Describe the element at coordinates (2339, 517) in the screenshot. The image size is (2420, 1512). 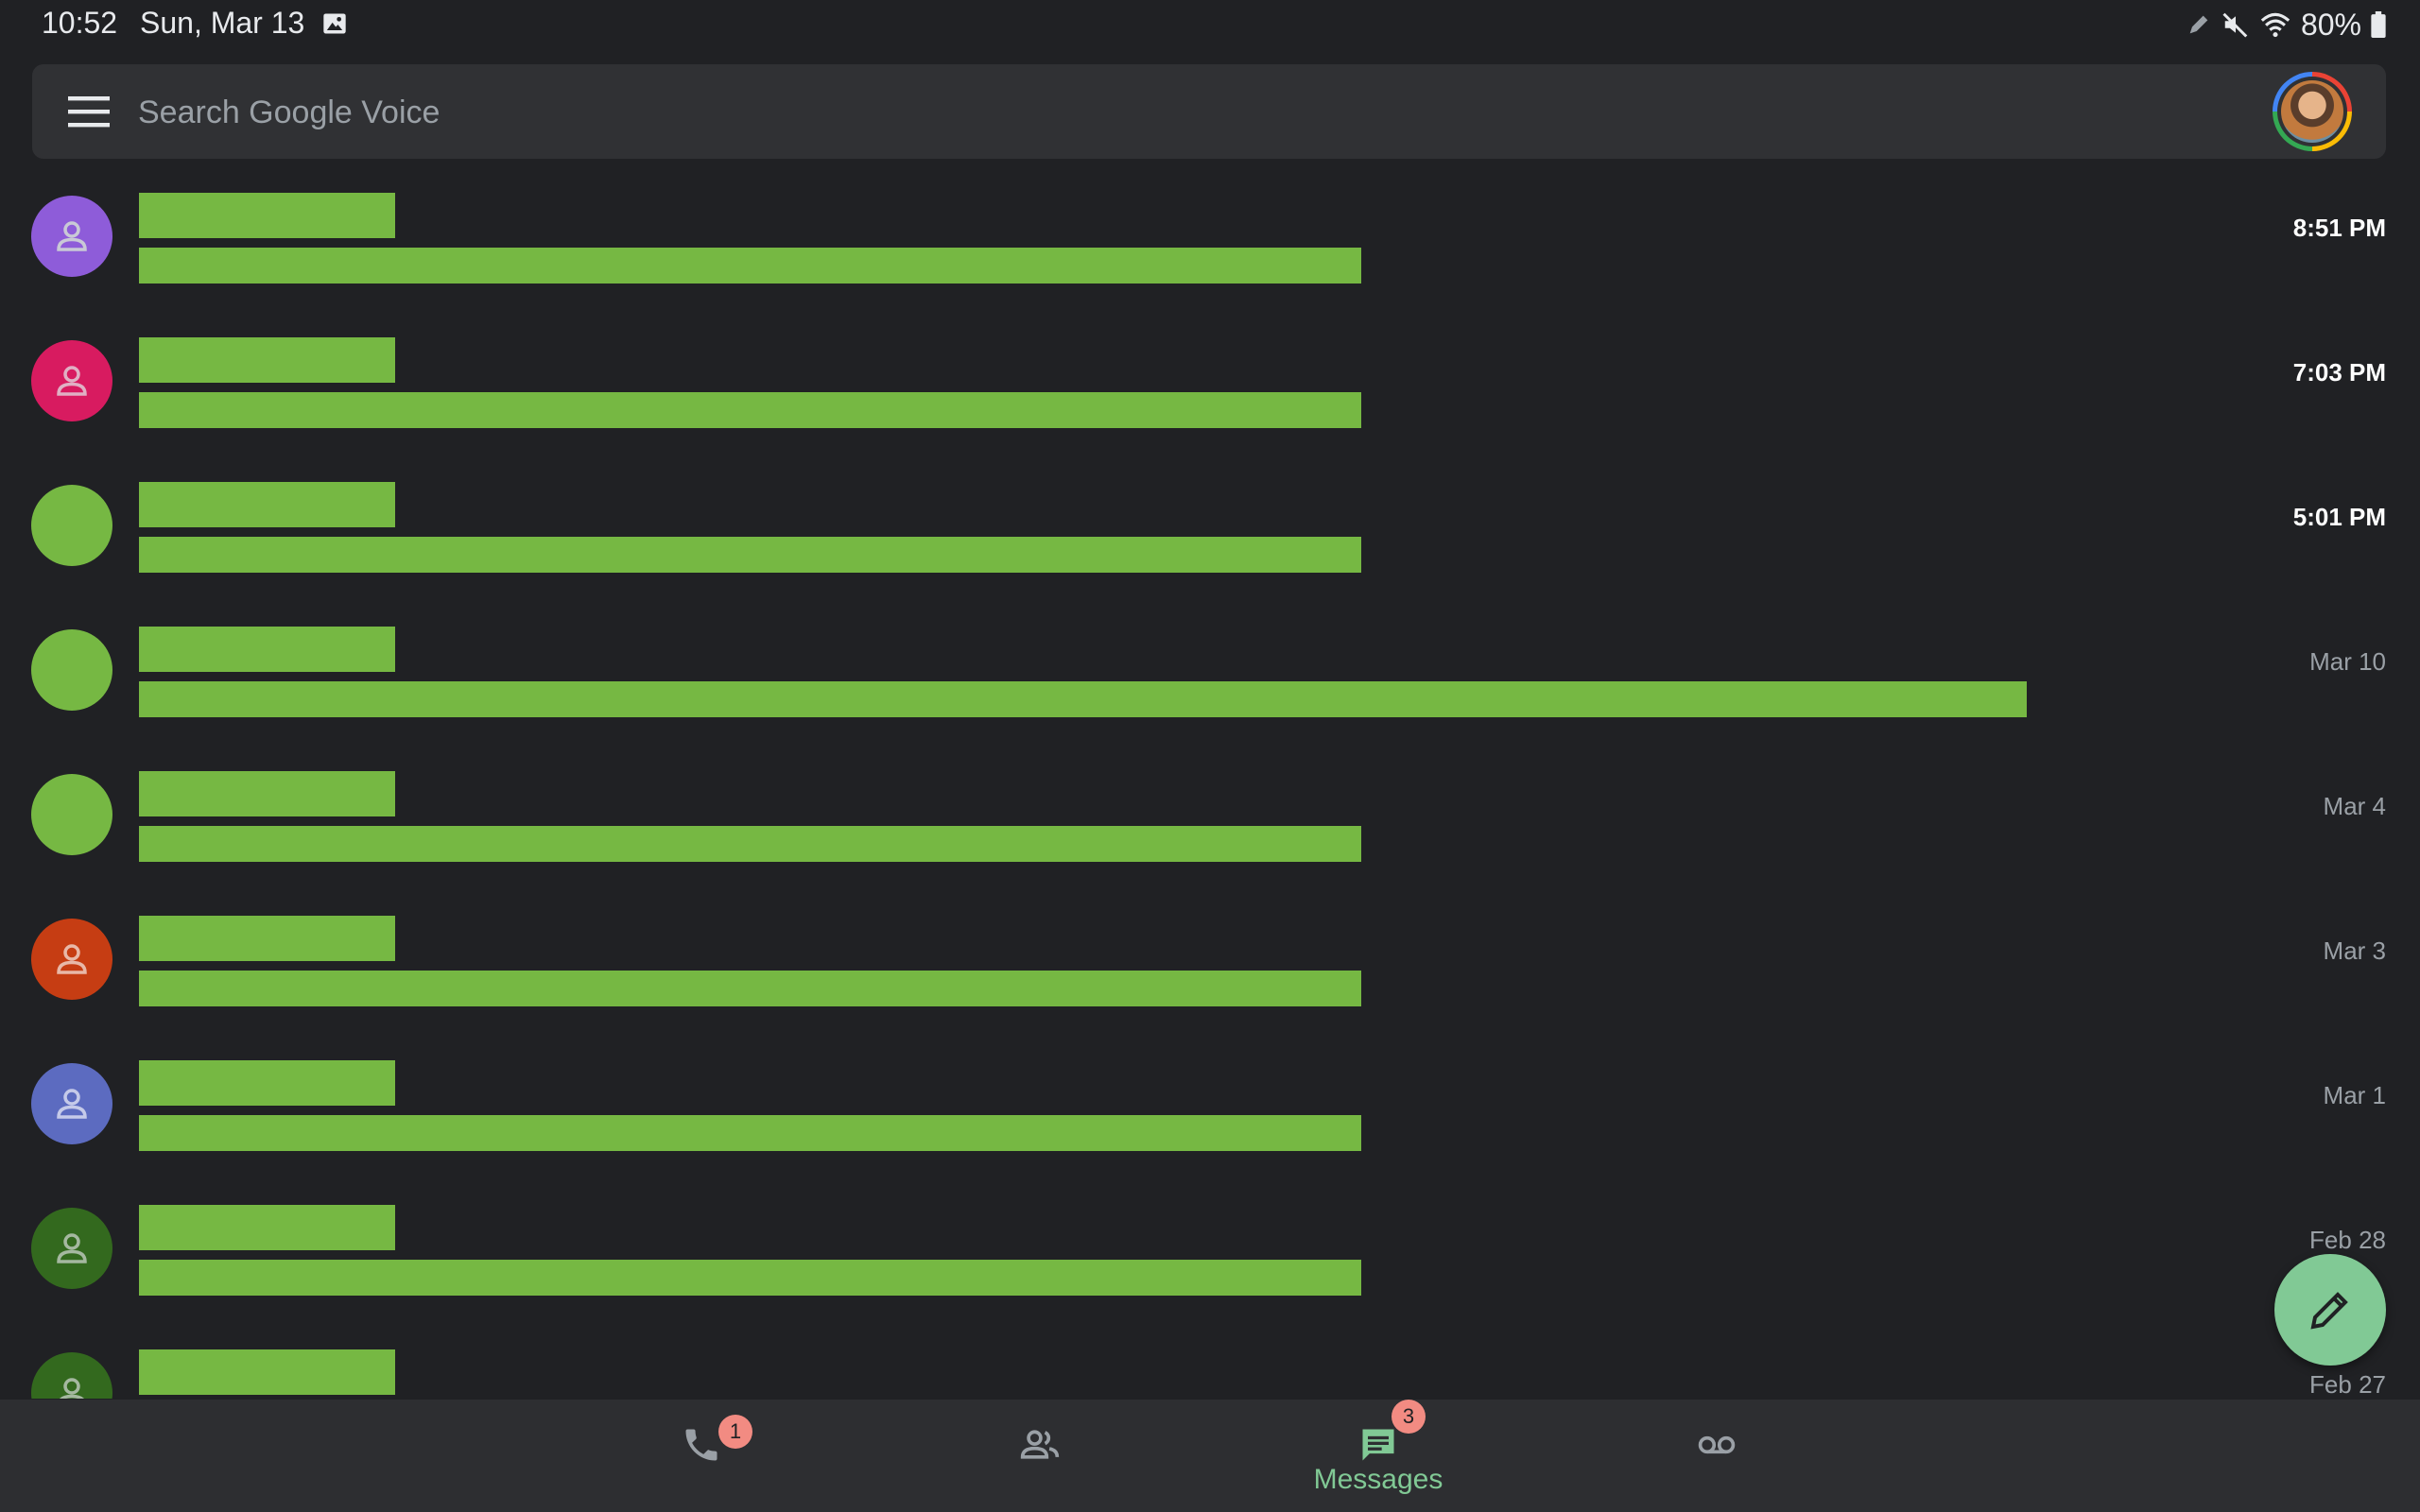
I see `message-time: 5:01 PM` at that location.